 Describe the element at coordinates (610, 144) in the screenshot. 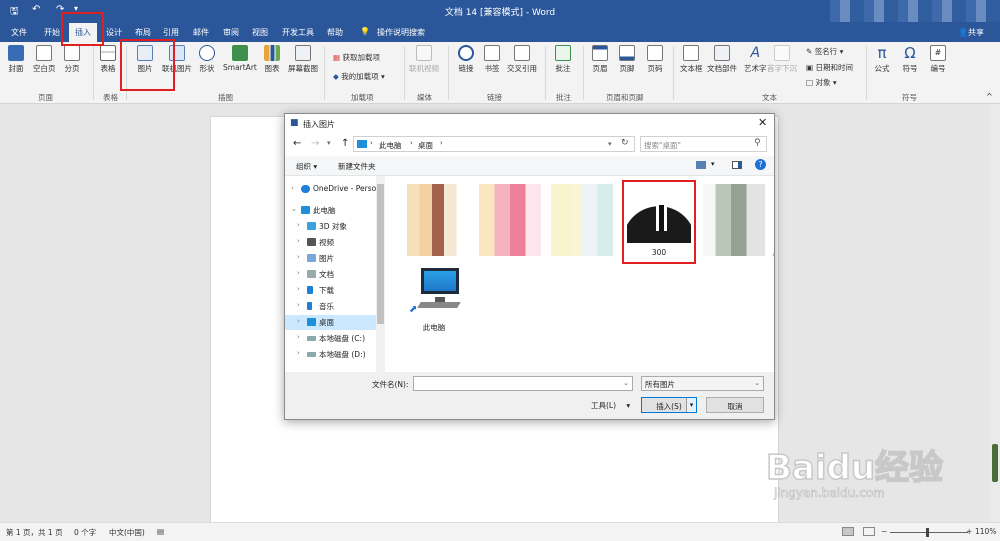

I see `address-dropdown-icon: ▾` at that location.